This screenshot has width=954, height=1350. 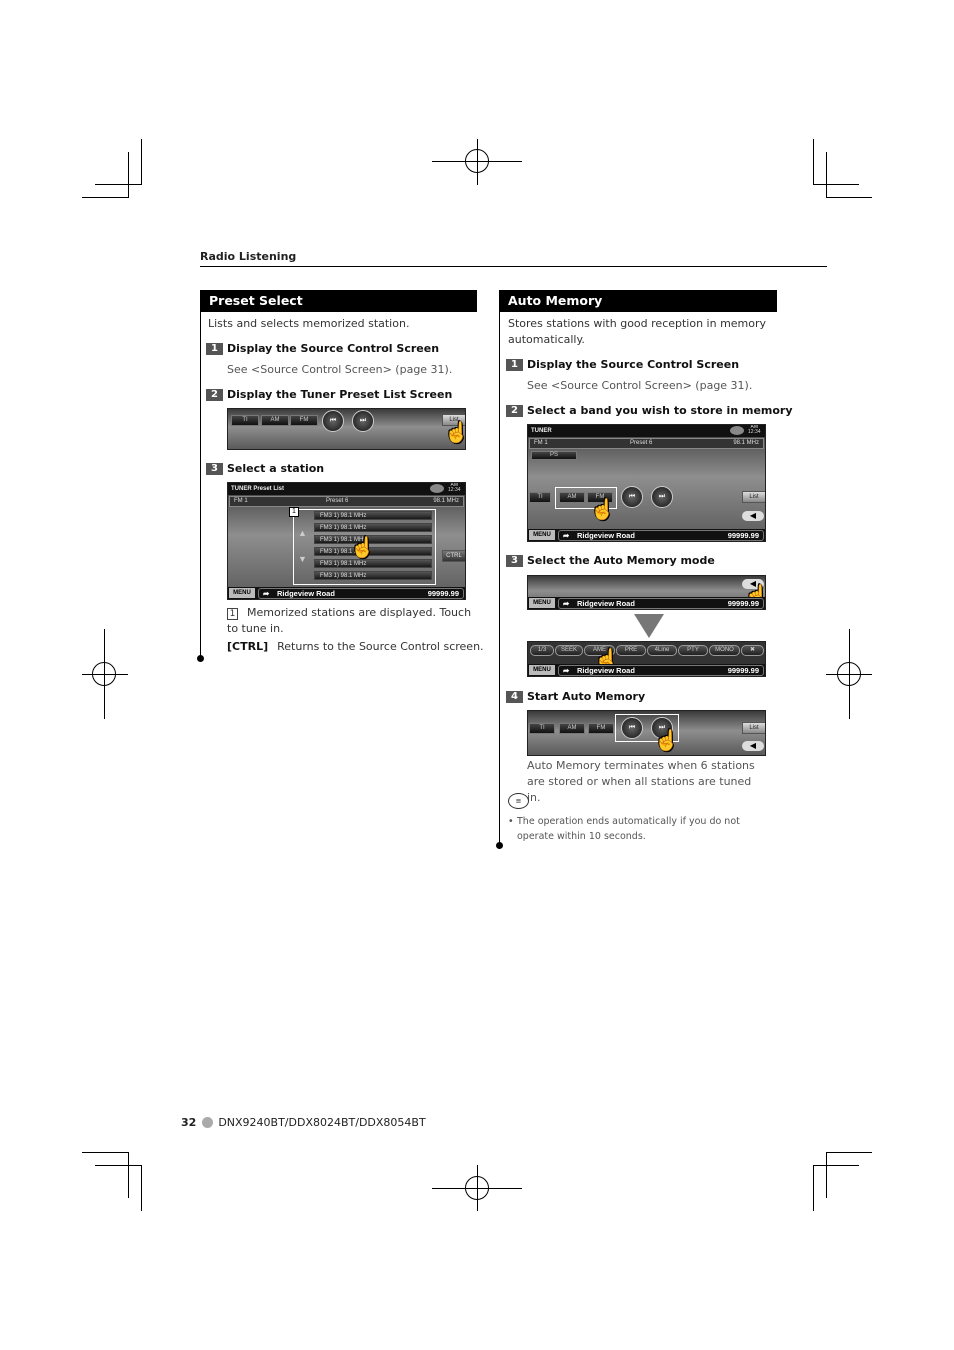 I want to click on note-speech-bubble-icon: ≡, so click(x=518, y=801).